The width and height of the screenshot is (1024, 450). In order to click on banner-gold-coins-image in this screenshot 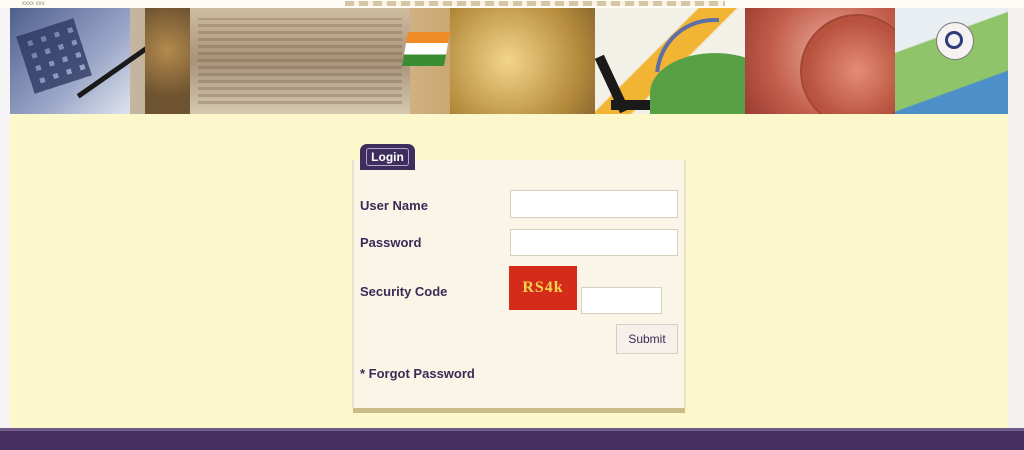, I will do `click(522, 61)`.